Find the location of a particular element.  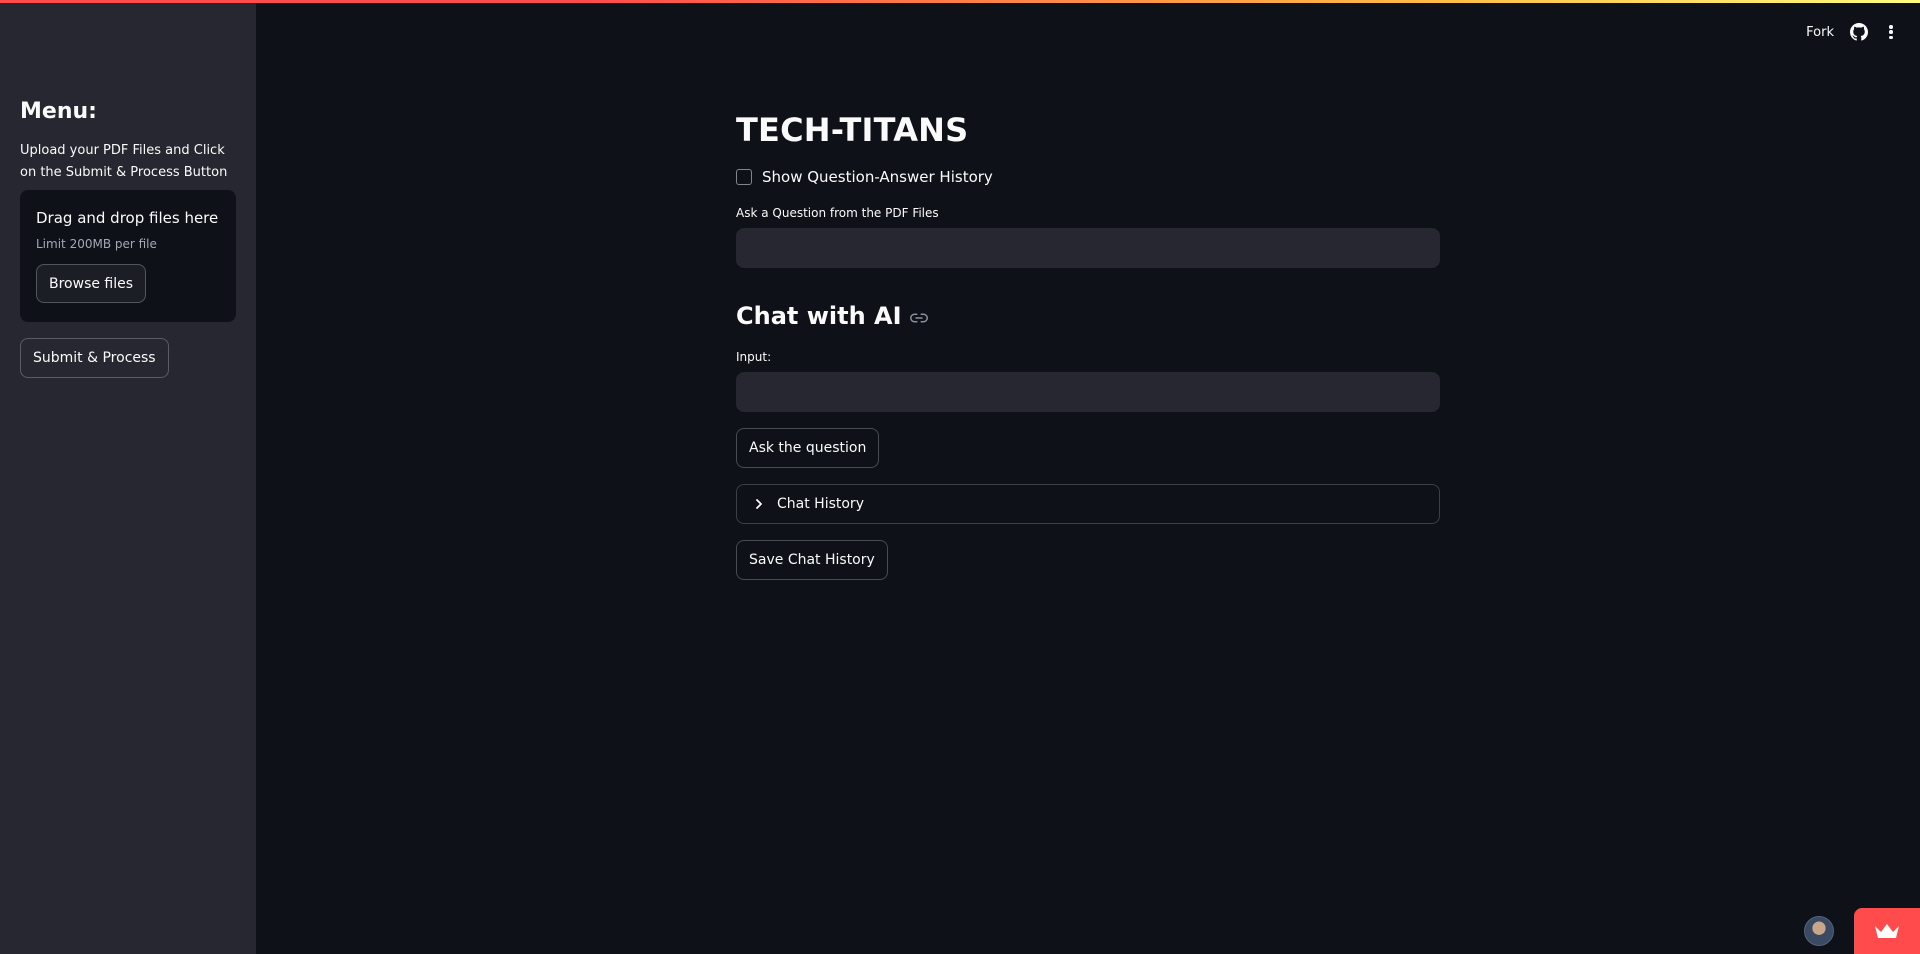

chat-history-expander: Chat History is located at coordinates (1088, 504).